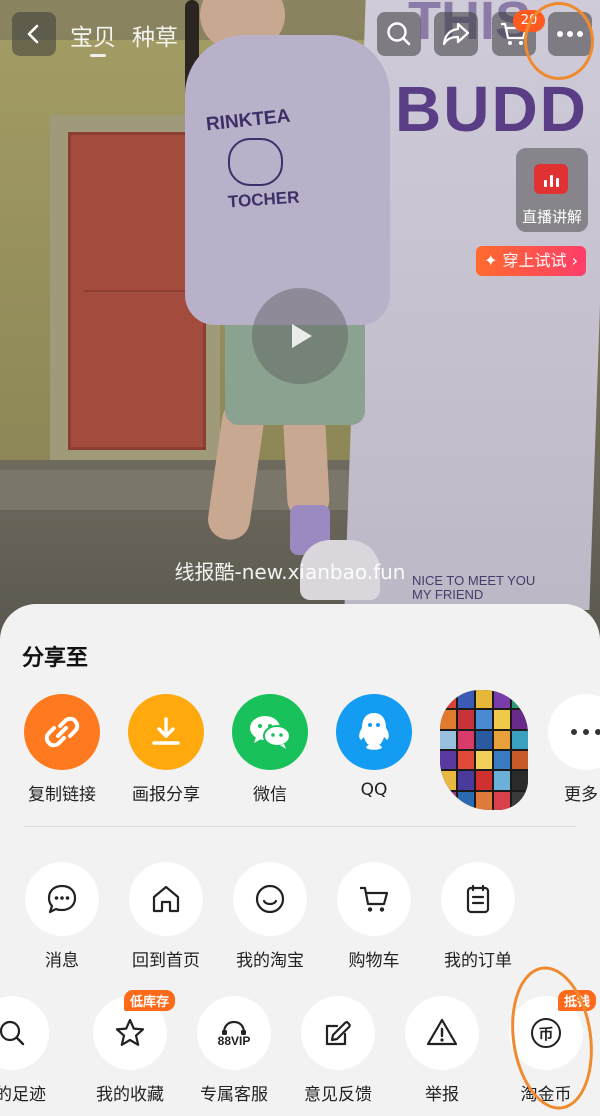  I want to click on link-icon, so click(62, 732).